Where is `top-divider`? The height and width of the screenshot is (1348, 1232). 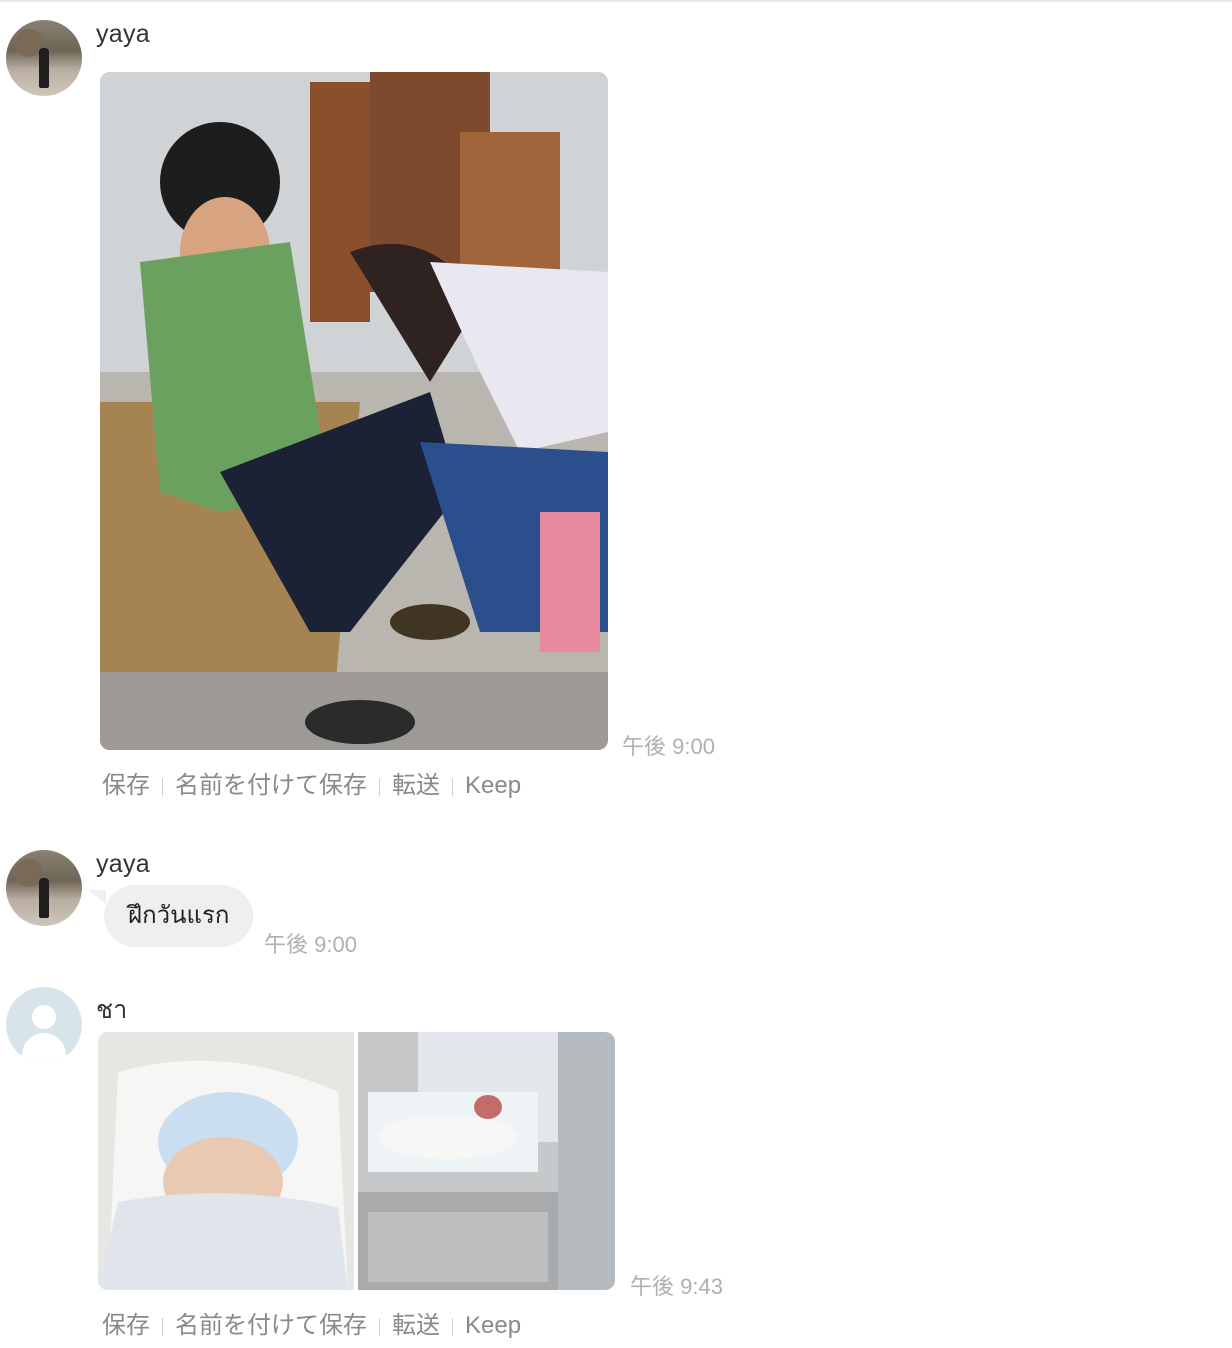
top-divider is located at coordinates (616, 1).